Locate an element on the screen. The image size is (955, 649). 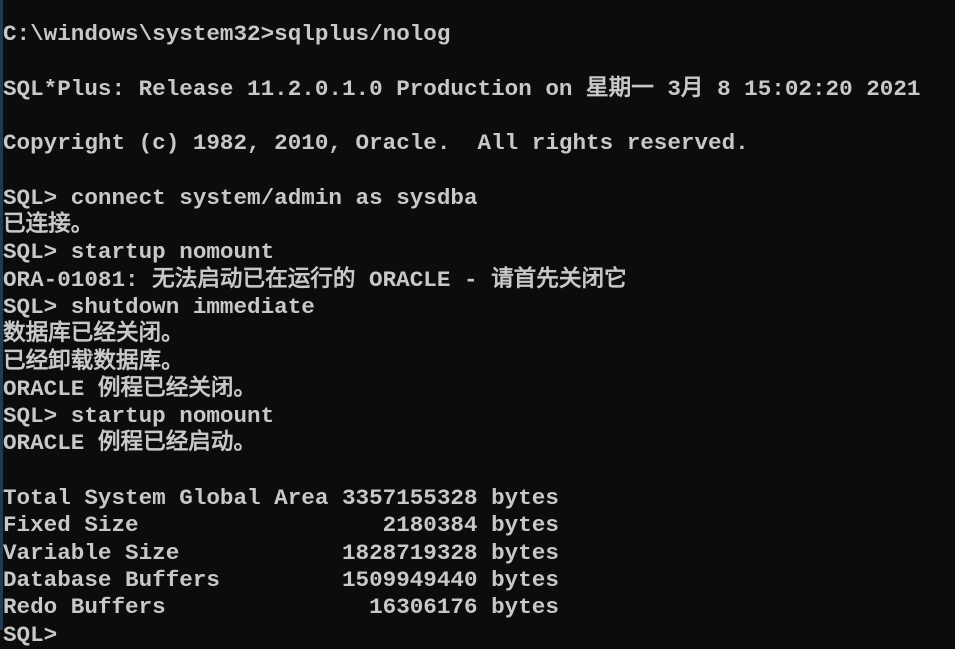
console-line: 已连接。 is located at coordinates (48, 225).